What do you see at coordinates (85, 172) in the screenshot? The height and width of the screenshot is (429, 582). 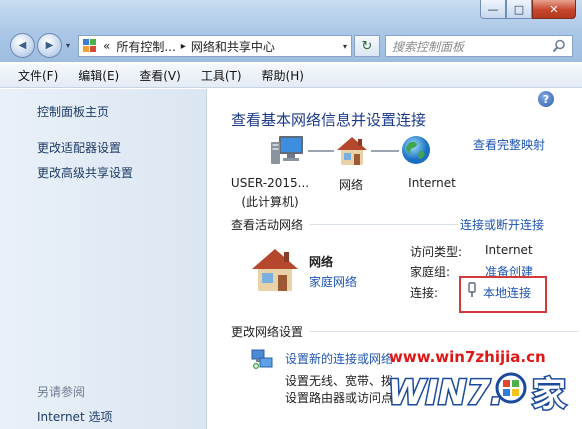 I see `sidebar-link-advanced-sharing: 更改高级共享设置` at bounding box center [85, 172].